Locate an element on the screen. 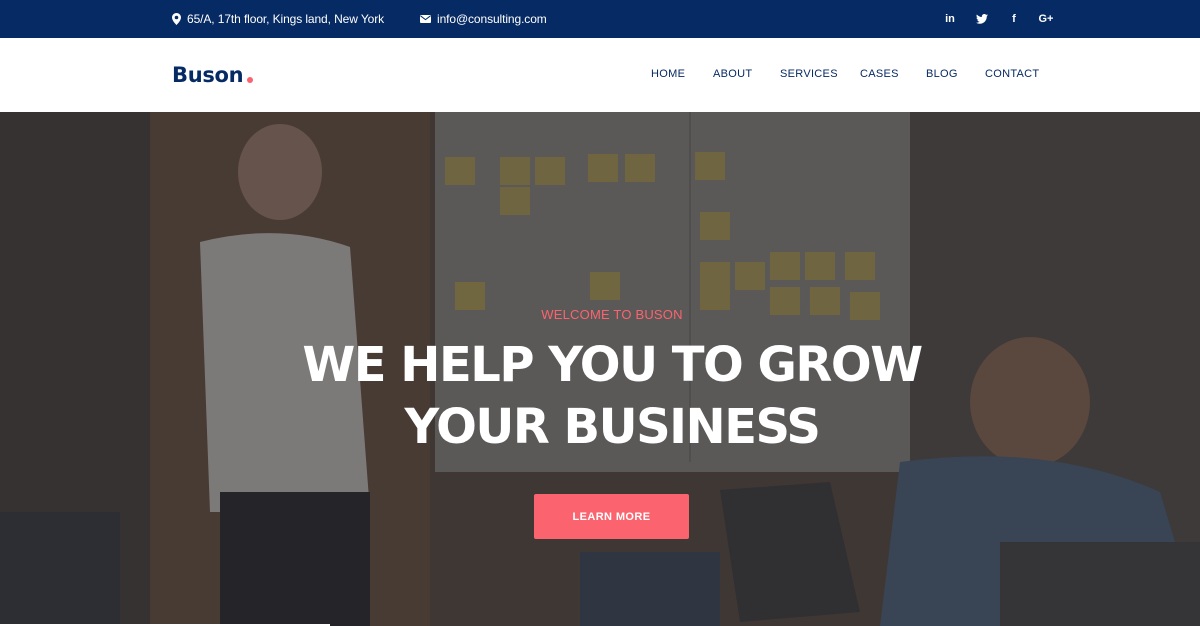  nav-about: ABOUT is located at coordinates (732, 74).